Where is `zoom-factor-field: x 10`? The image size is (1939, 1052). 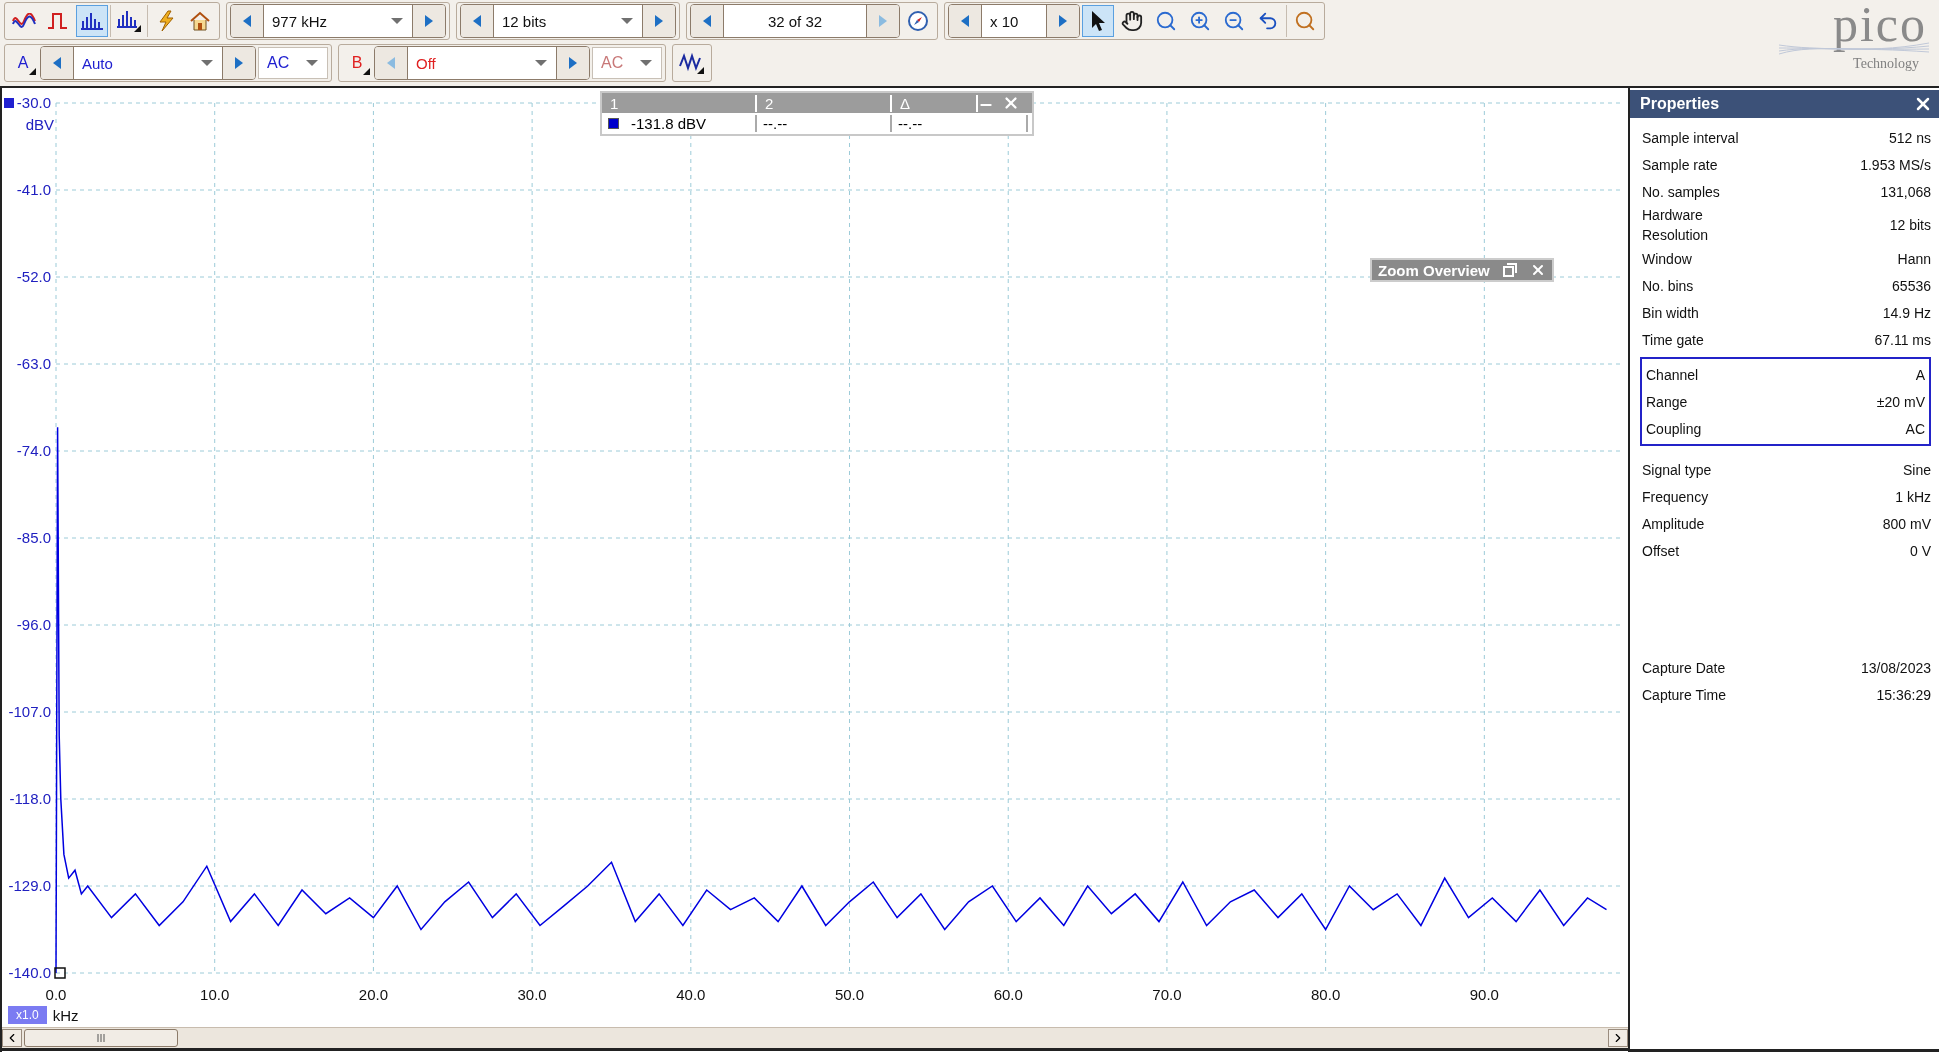
zoom-factor-field: x 10 is located at coordinates (1014, 21).